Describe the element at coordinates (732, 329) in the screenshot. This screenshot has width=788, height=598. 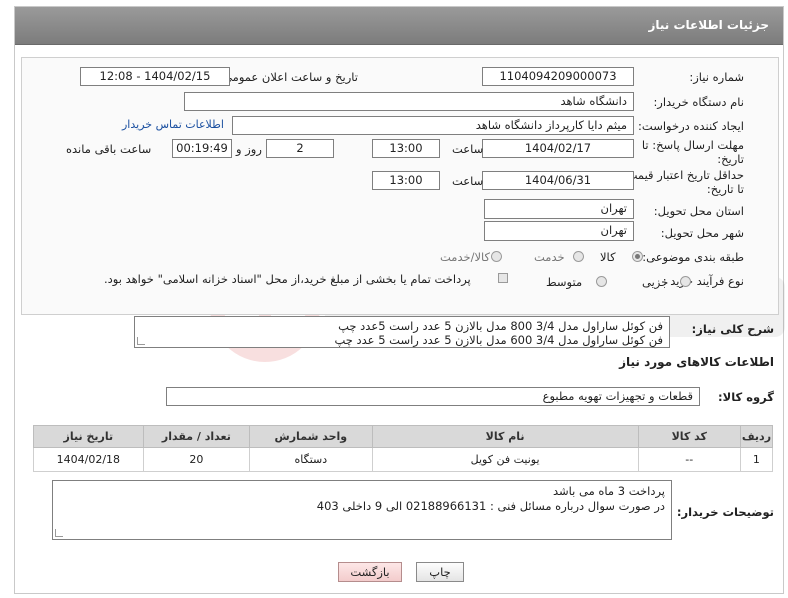
I see `description-label: شرح کلی نیاز:` at that location.